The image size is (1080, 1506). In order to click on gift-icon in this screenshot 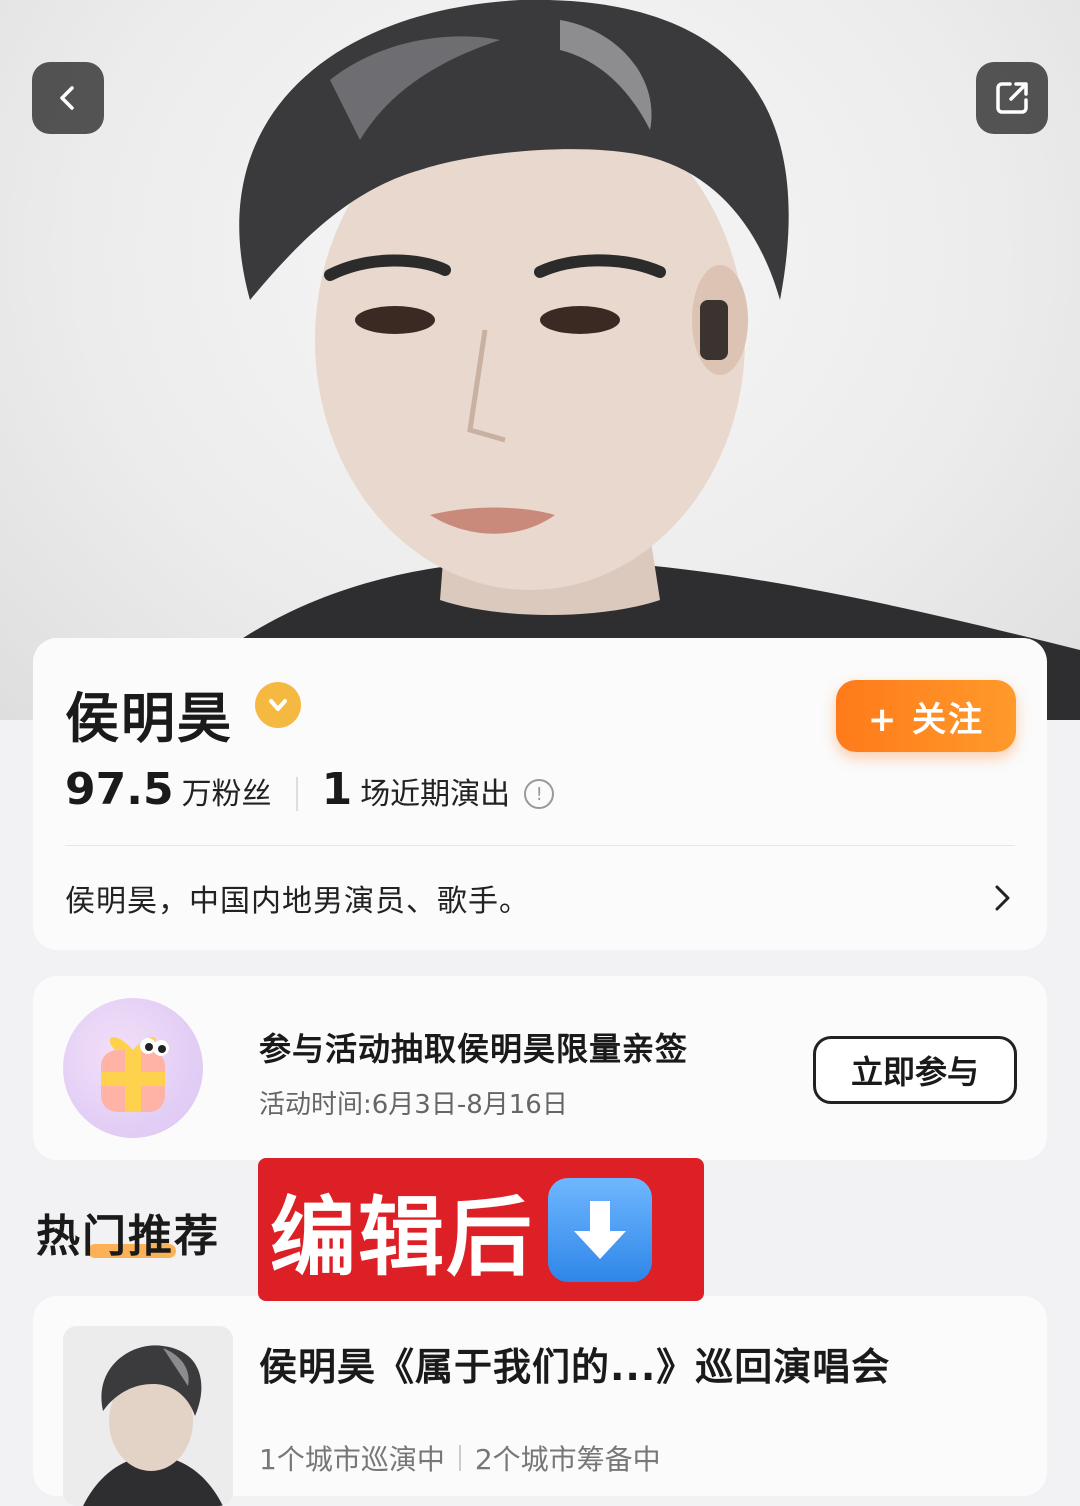, I will do `click(133, 1068)`.